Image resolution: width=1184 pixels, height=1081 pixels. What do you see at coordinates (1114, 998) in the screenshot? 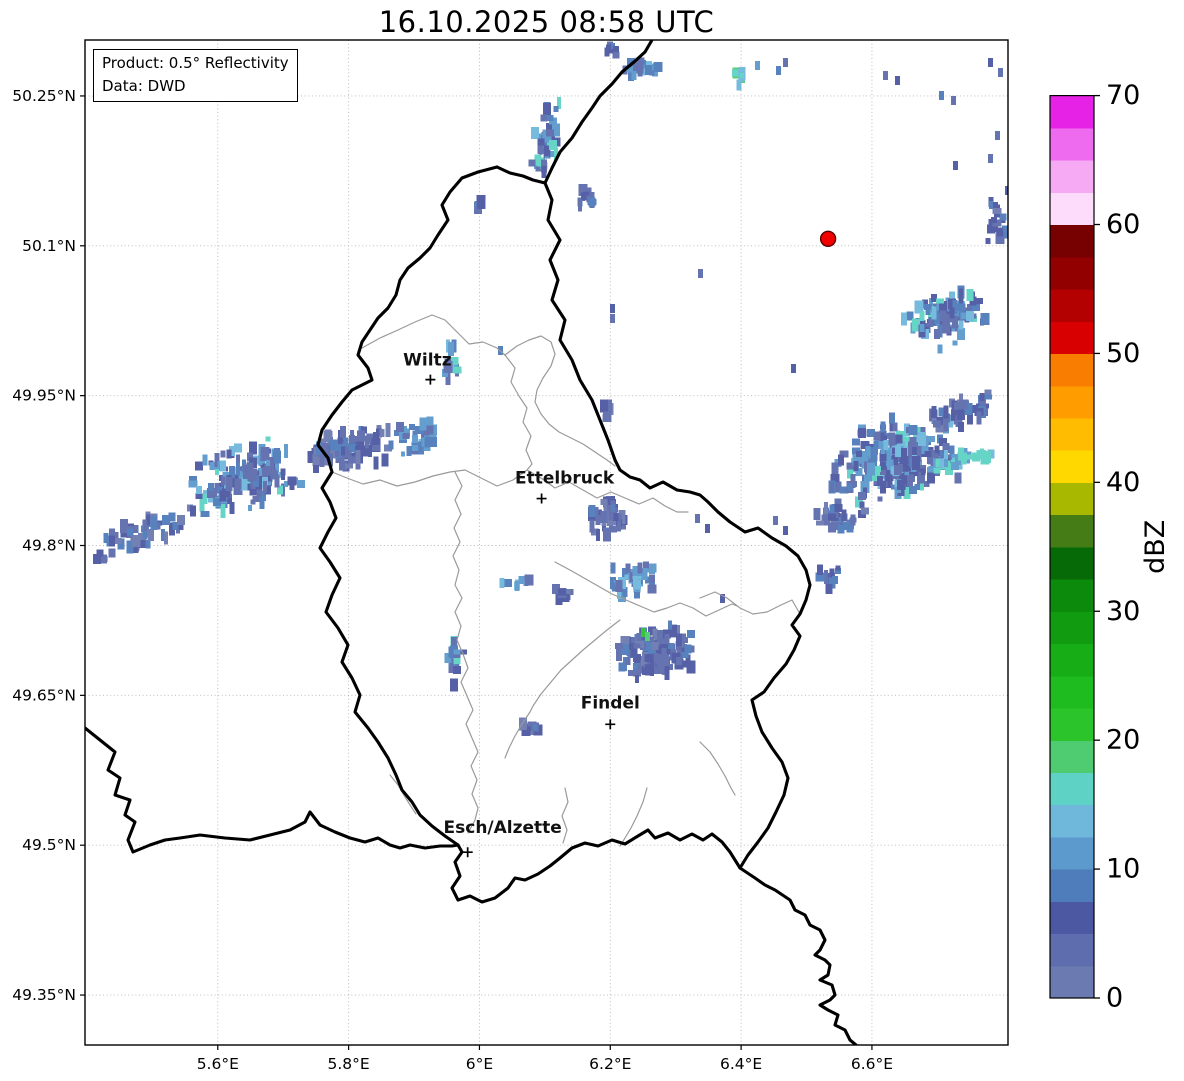
I see `colorbar-tick-label: 0` at bounding box center [1114, 998].